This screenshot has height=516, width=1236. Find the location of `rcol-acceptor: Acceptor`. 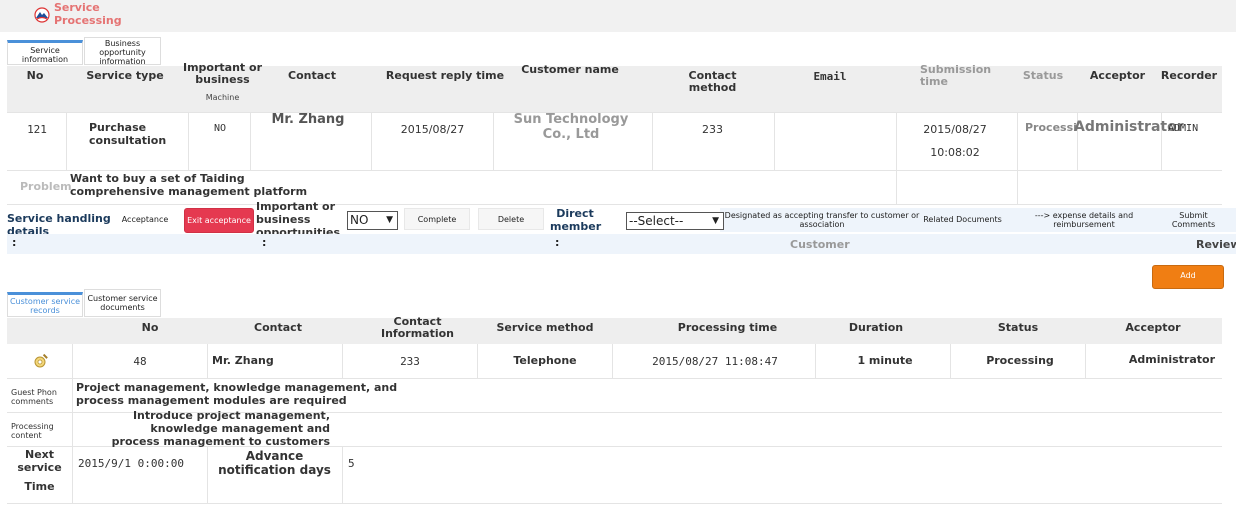

rcol-acceptor: Acceptor is located at coordinates (1153, 327).